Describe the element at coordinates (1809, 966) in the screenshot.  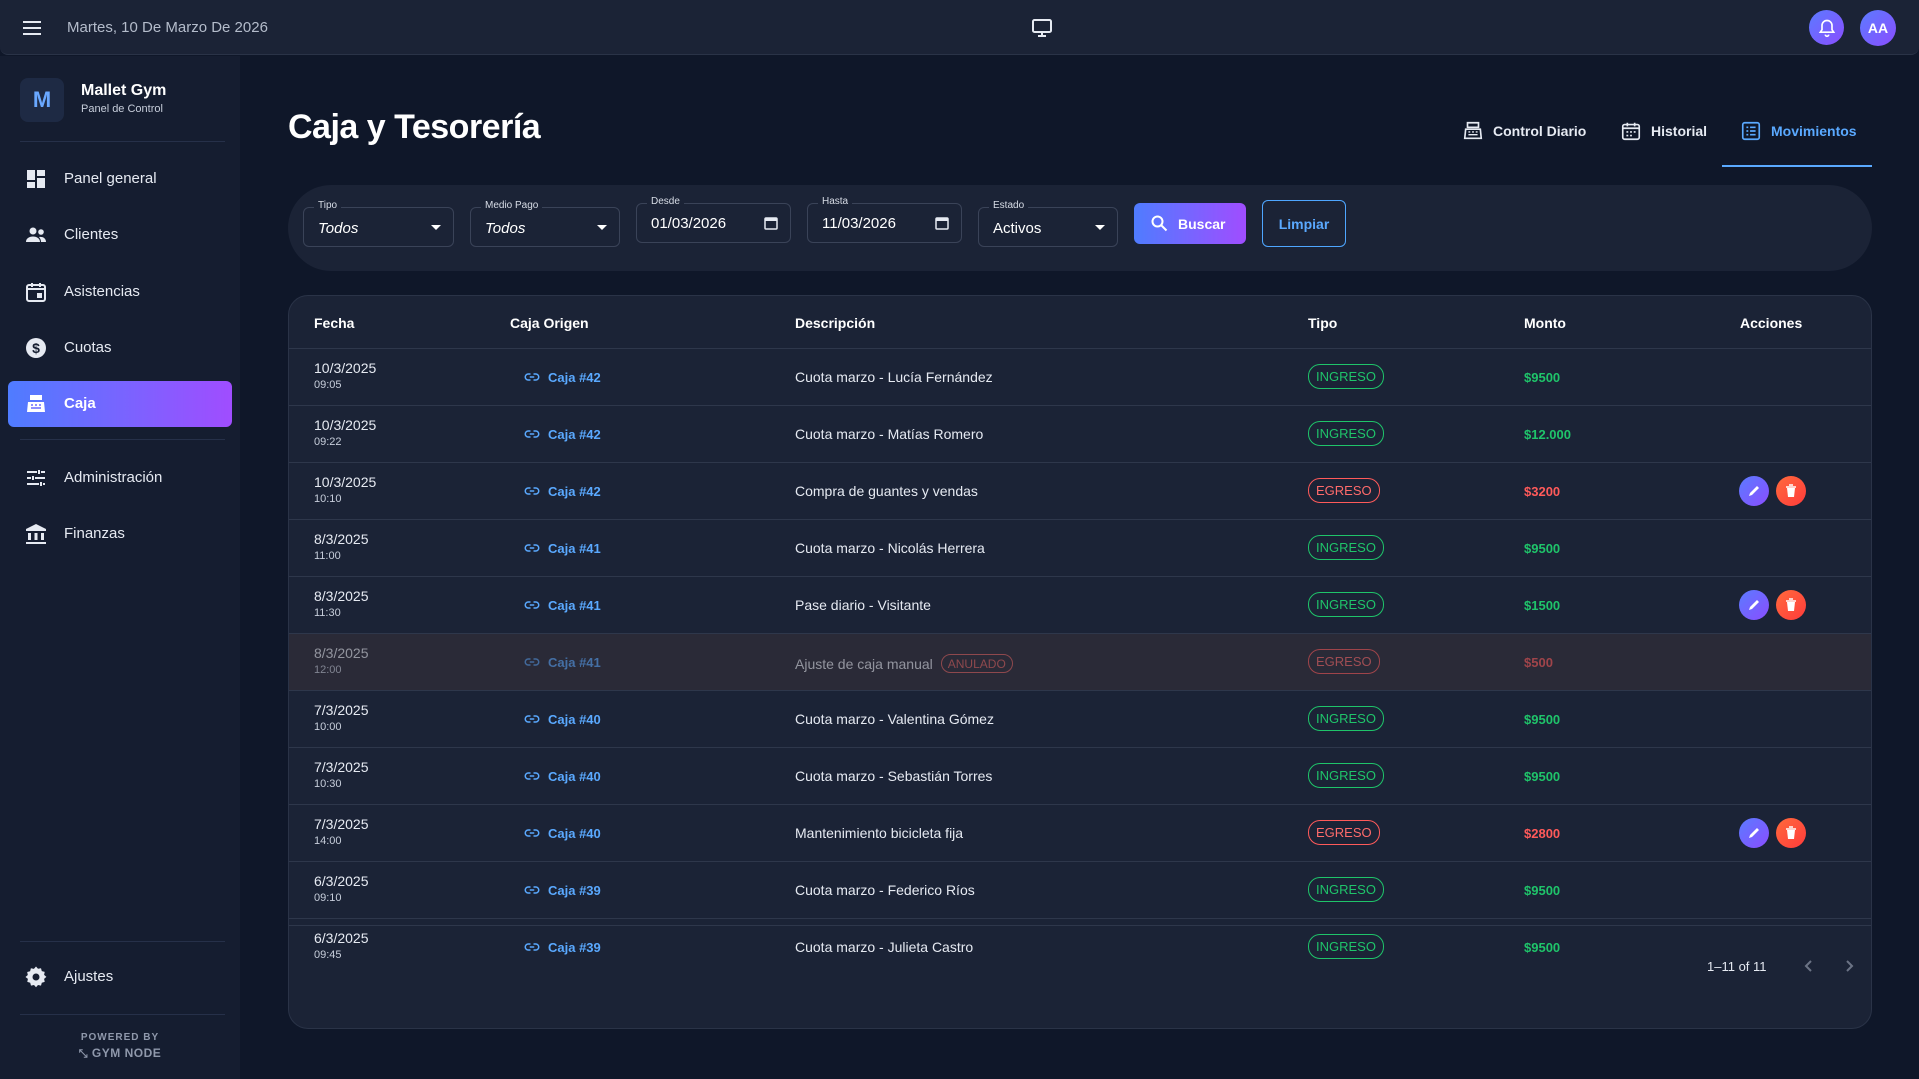
I see `chevron-left-icon` at that location.